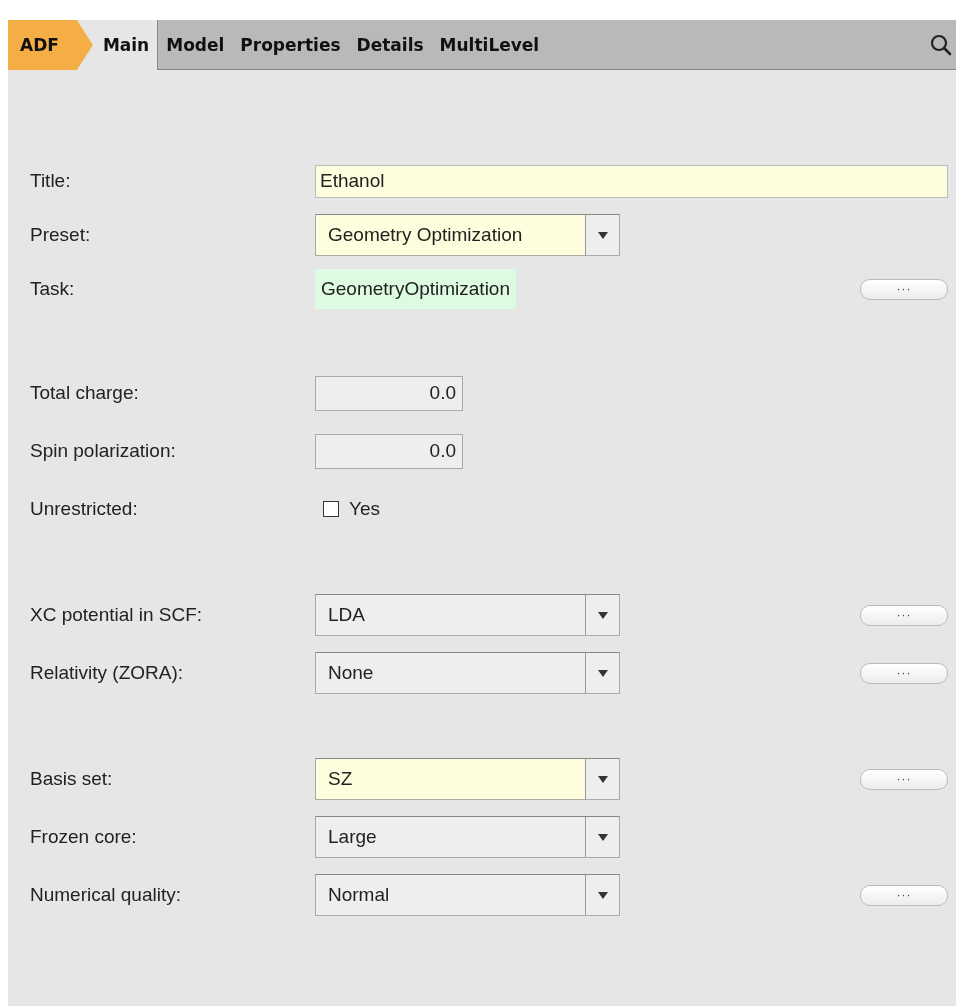  I want to click on tab: MultiLevel, so click(489, 45).